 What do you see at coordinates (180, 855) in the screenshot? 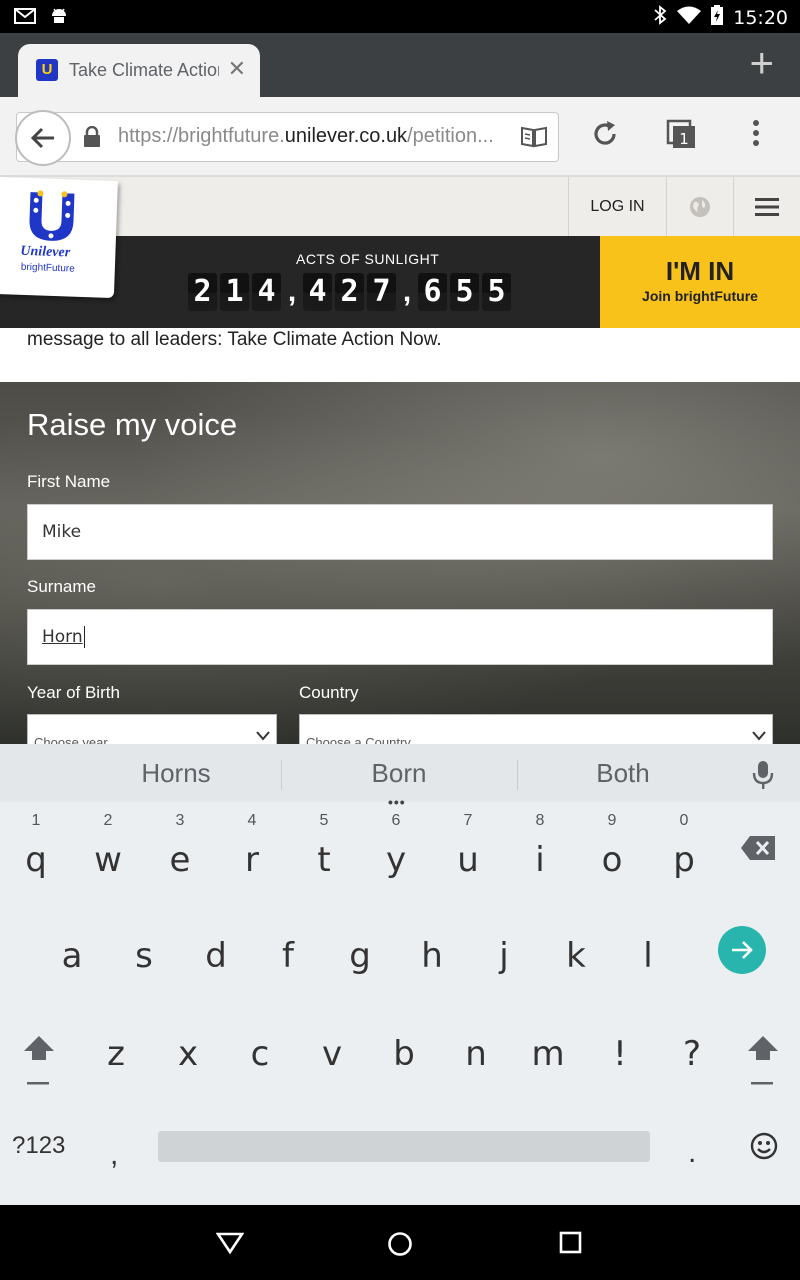
I see `key-e: 3e` at bounding box center [180, 855].